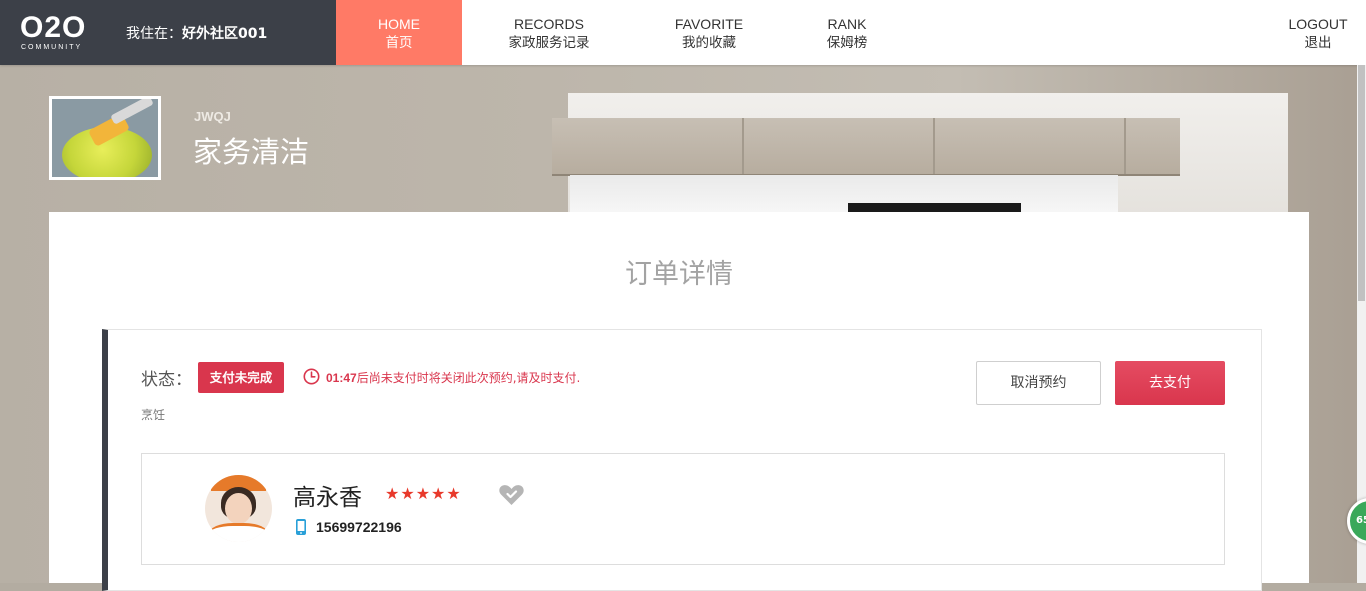 Image resolution: width=1366 pixels, height=591 pixels. What do you see at coordinates (549, 43) in the screenshot?
I see `nav-records-cn: 家政服务记录` at bounding box center [549, 43].